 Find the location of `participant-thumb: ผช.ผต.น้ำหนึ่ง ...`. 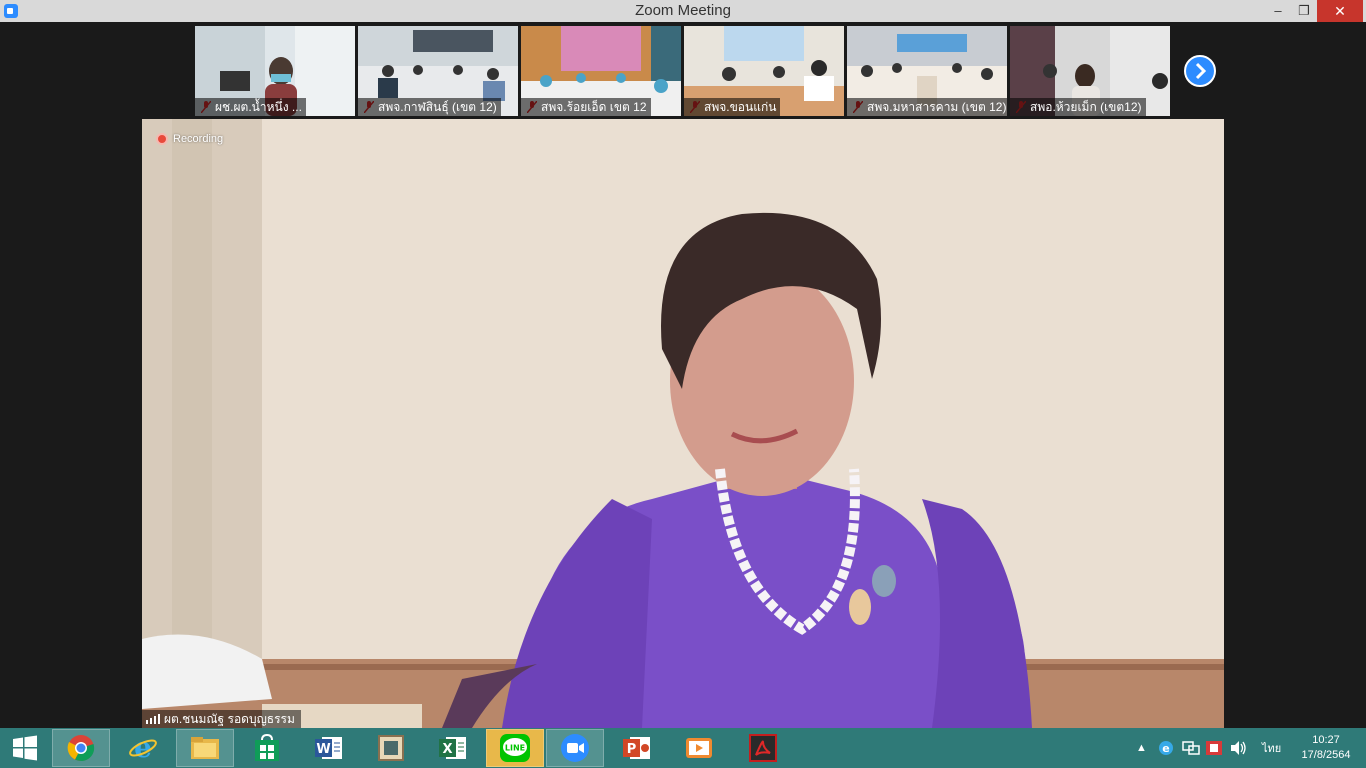

participant-thumb: ผช.ผต.น้ำหนึ่ง ... is located at coordinates (275, 71).